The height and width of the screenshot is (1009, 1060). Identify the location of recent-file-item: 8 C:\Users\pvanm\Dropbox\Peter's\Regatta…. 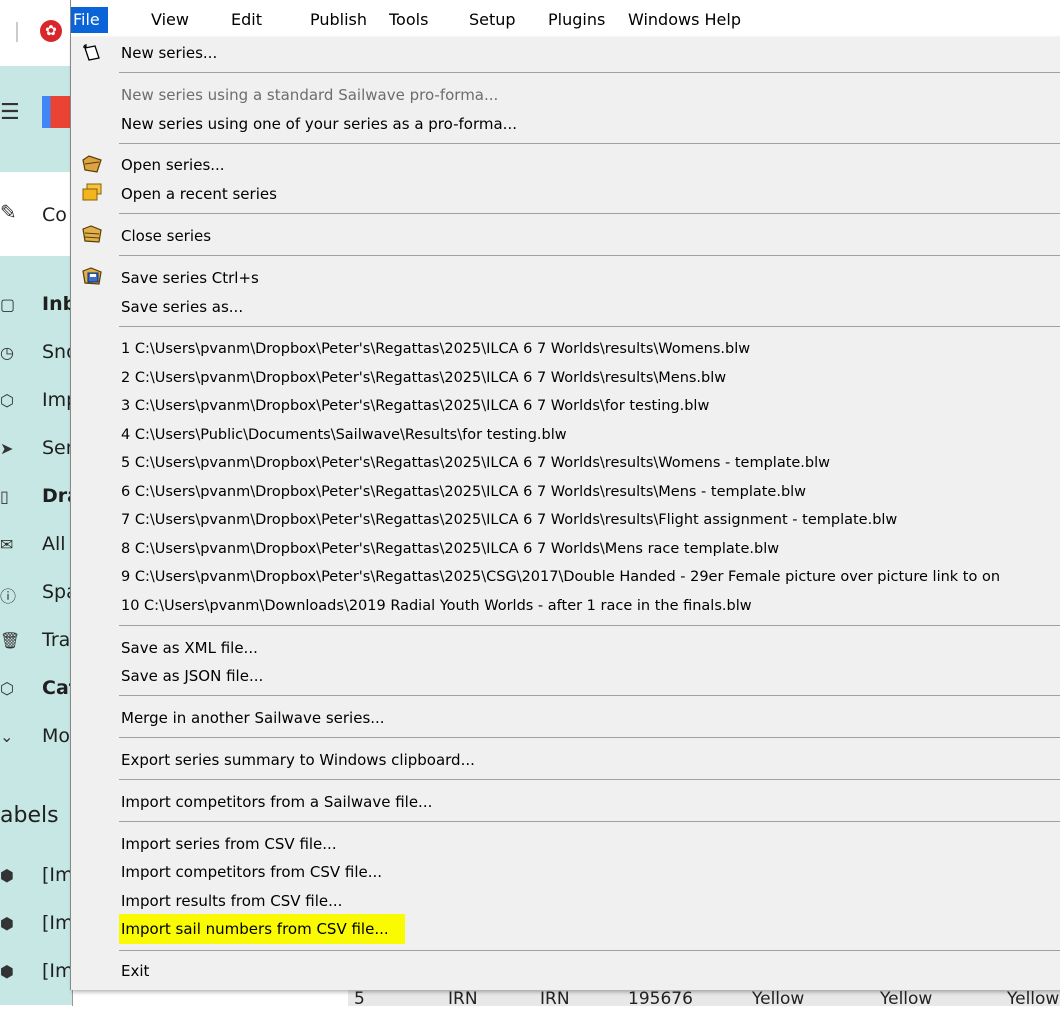
(450, 549).